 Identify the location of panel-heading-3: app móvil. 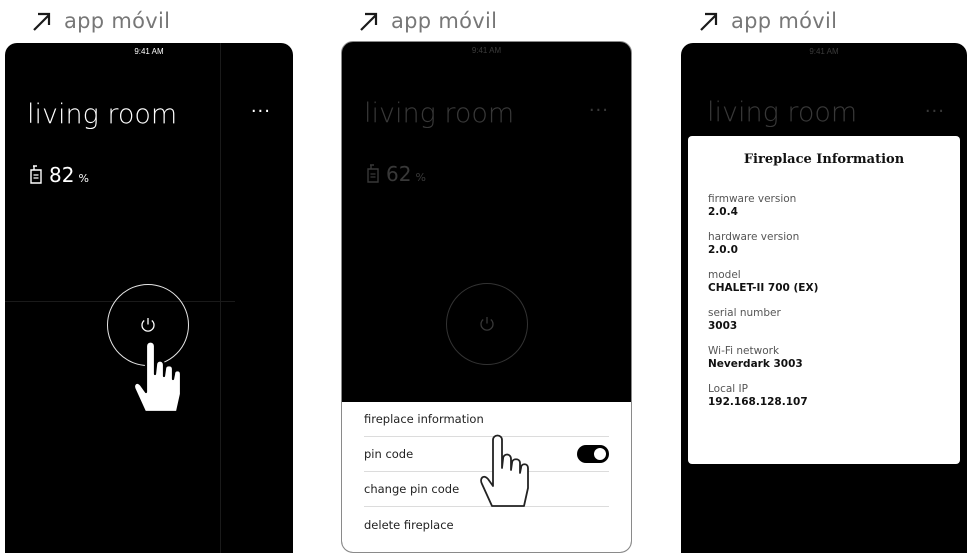
(767, 21).